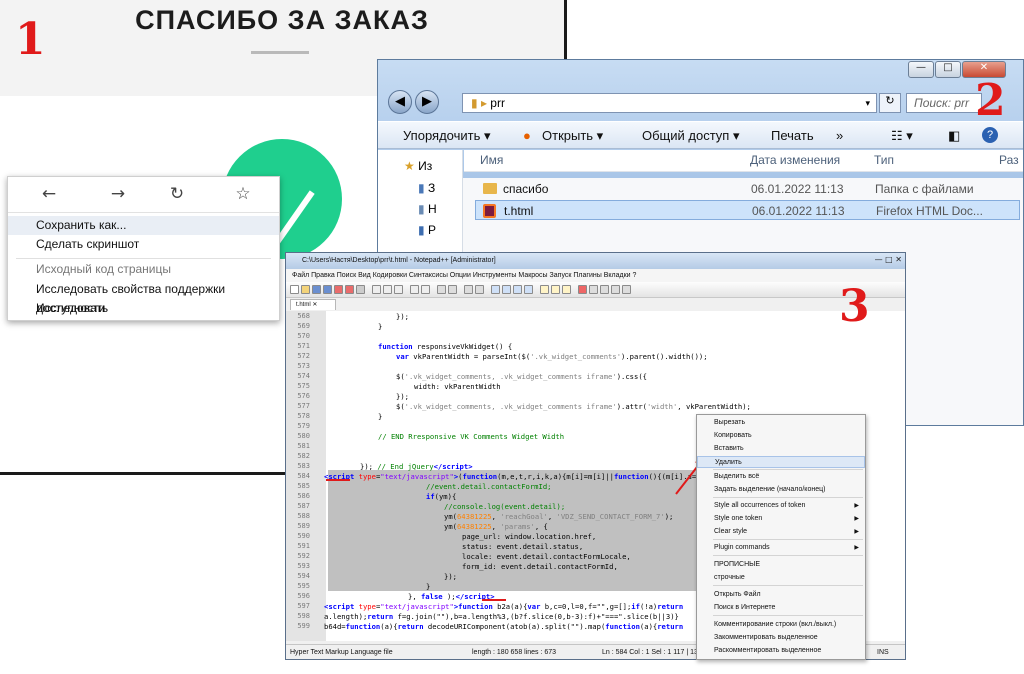 This screenshot has height=674, width=1024. I want to click on column-type: Тип, so click(884, 160).